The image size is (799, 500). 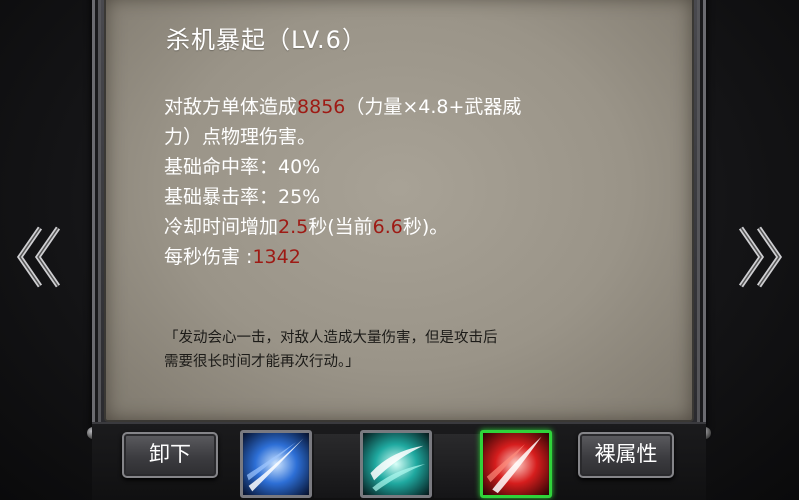 I want to click on cooldown-line: 冷却时间增加2.5秒(当前6.6秒)。, so click(x=414, y=227).